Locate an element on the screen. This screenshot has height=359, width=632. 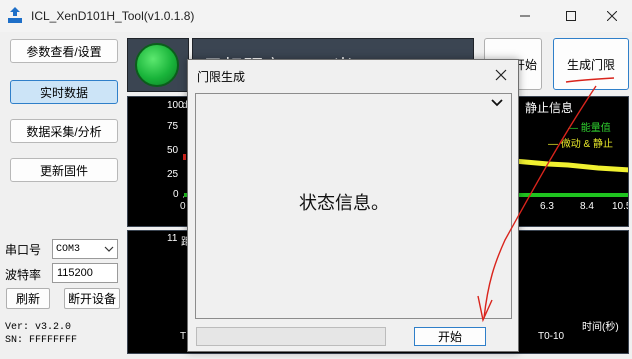
energy-line is located at coordinates (570, 165).